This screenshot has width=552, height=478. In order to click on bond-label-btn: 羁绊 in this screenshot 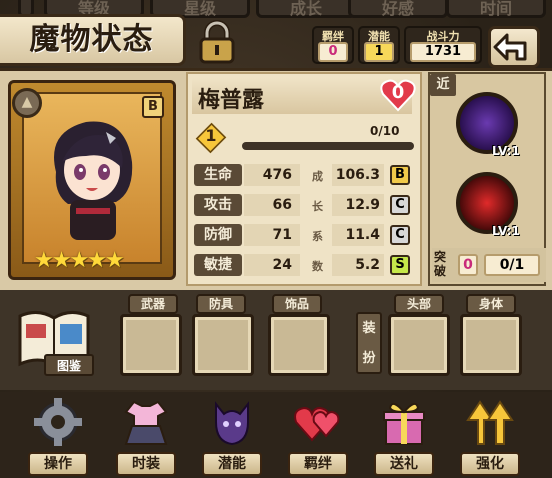, I will do `click(318, 464)`.